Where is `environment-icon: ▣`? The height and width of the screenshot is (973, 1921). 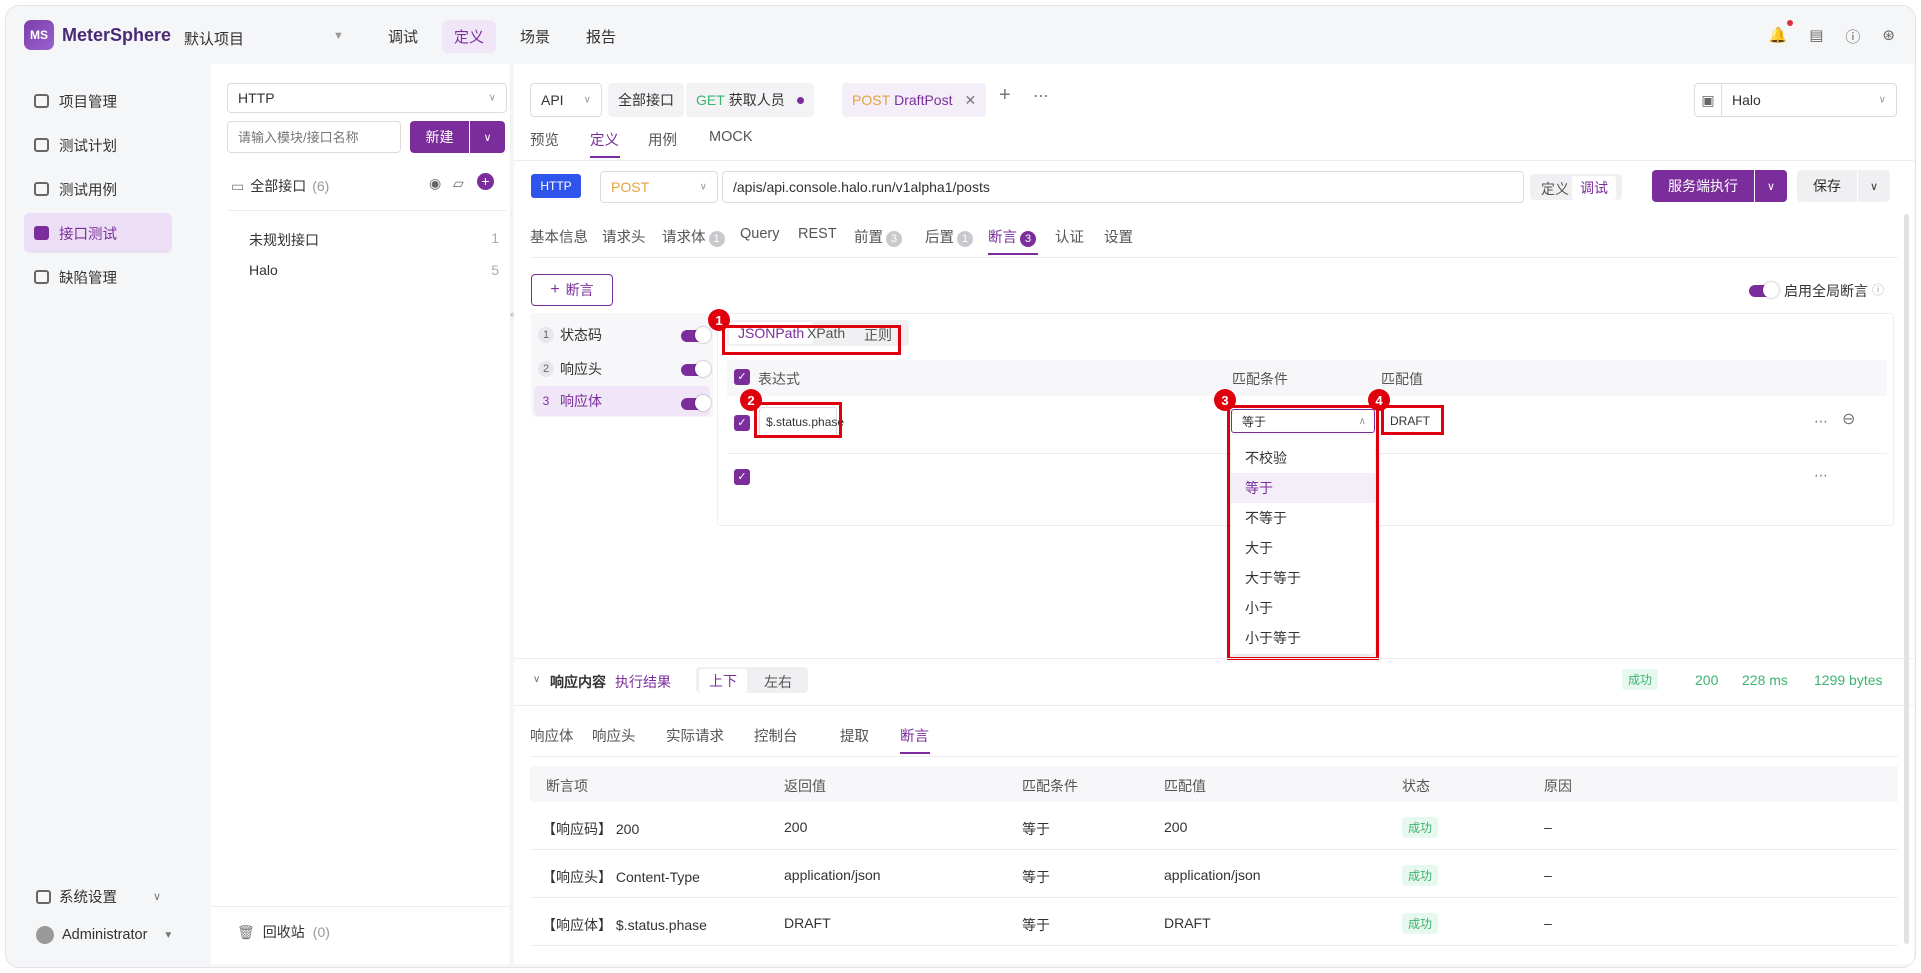
environment-icon: ▣ is located at coordinates (1708, 100).